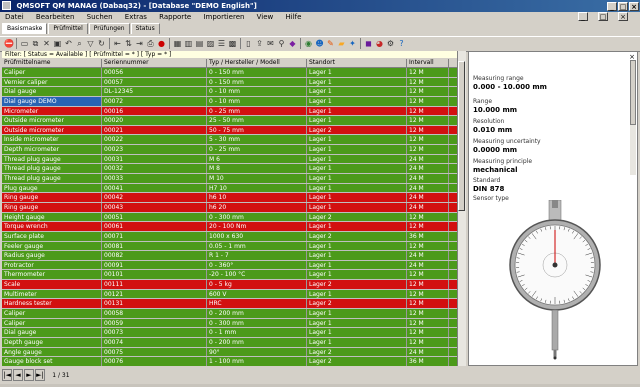  I want to click on new-icon: ▭, so click(24, 43).